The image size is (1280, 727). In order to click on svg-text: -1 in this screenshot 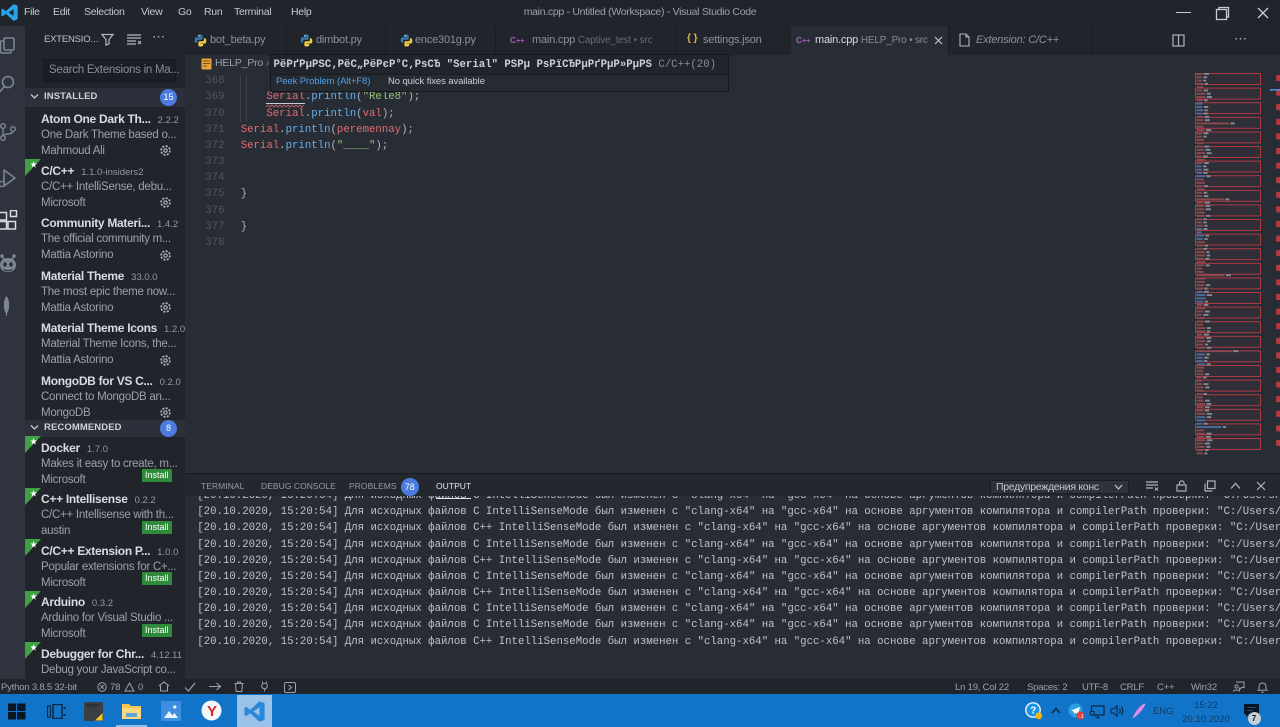, I will do `click(1081, 717)`.